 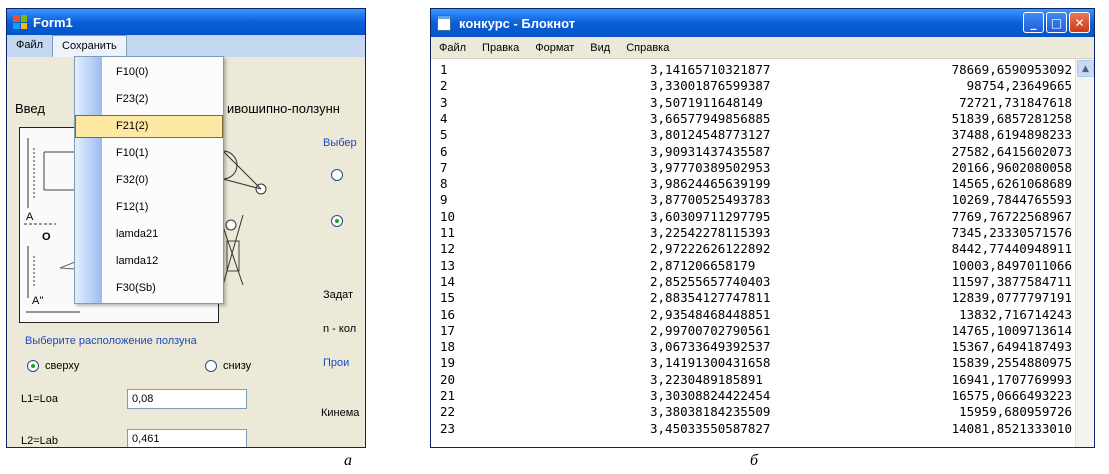 I want to click on form1-title: Form1, so click(x=53, y=22).